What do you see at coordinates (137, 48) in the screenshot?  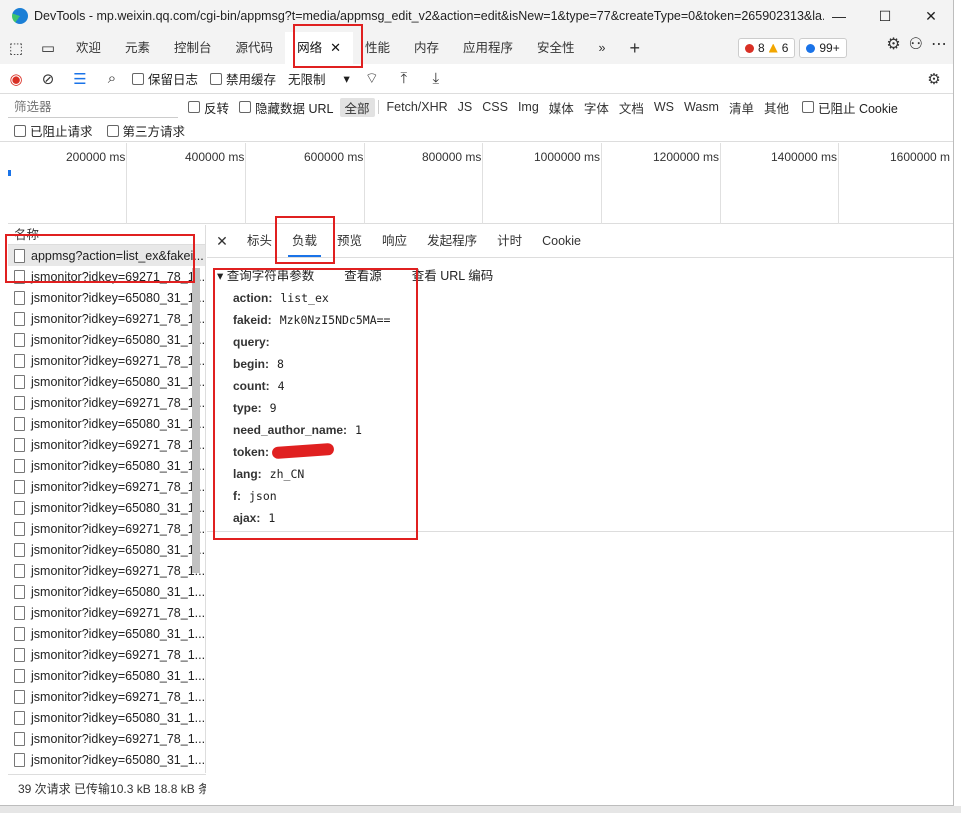 I see `tab-elements: 元素` at bounding box center [137, 48].